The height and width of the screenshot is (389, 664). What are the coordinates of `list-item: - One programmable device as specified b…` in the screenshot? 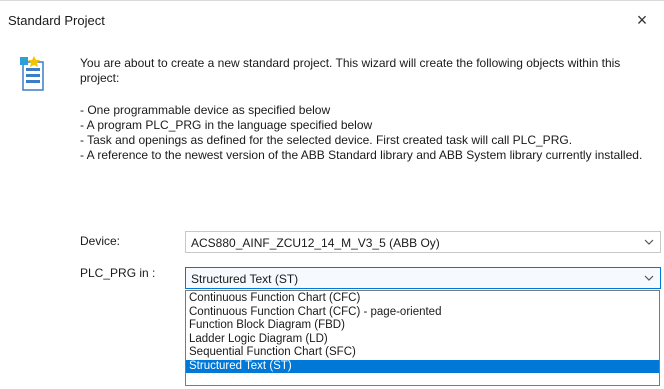 It's located at (205, 110).